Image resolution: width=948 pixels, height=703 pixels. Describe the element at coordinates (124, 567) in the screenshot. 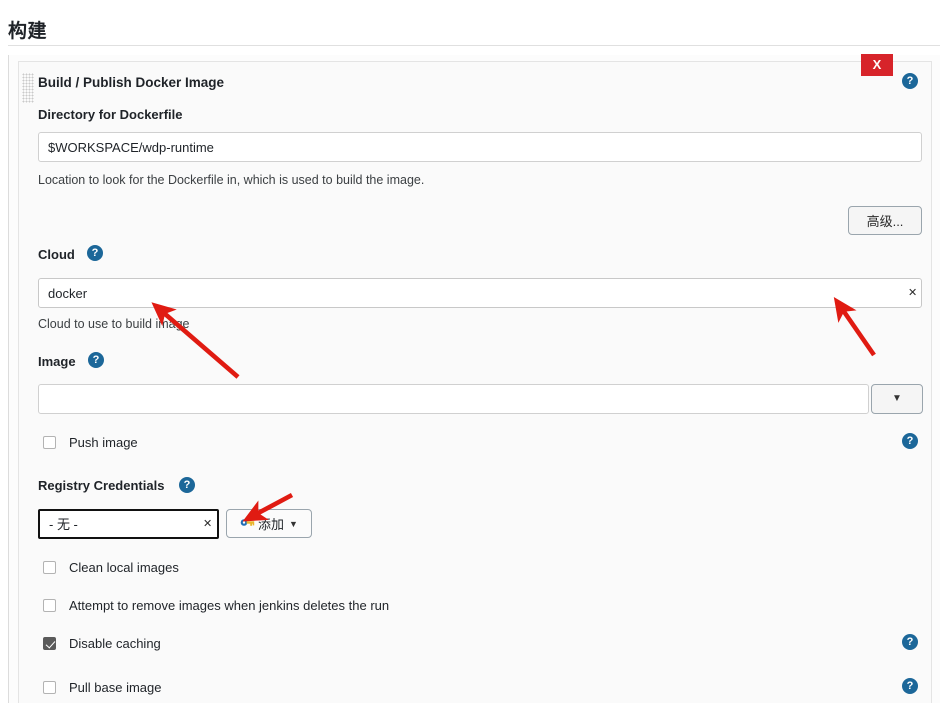

I see `clean-local-images-label: Clean local images` at that location.